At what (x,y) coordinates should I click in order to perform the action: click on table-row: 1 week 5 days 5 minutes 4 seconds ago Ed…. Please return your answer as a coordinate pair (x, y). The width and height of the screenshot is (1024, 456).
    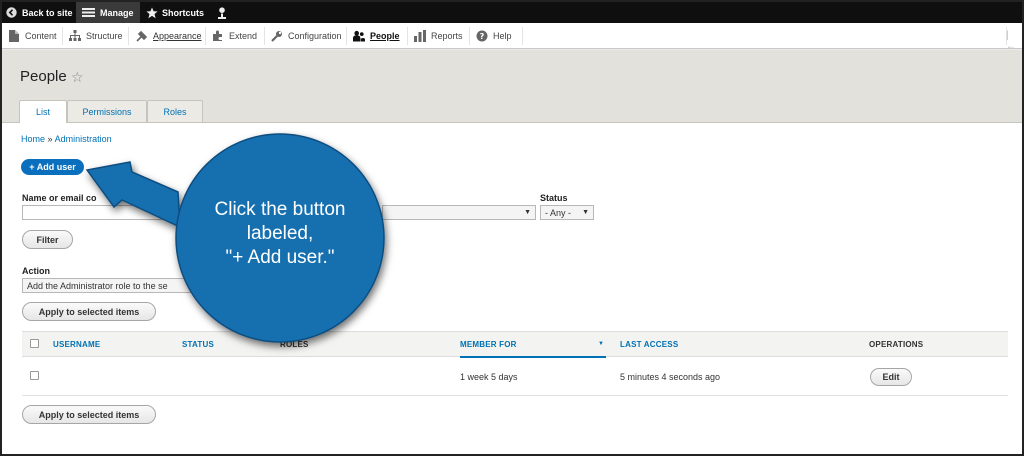
    Looking at the image, I should click on (515, 377).